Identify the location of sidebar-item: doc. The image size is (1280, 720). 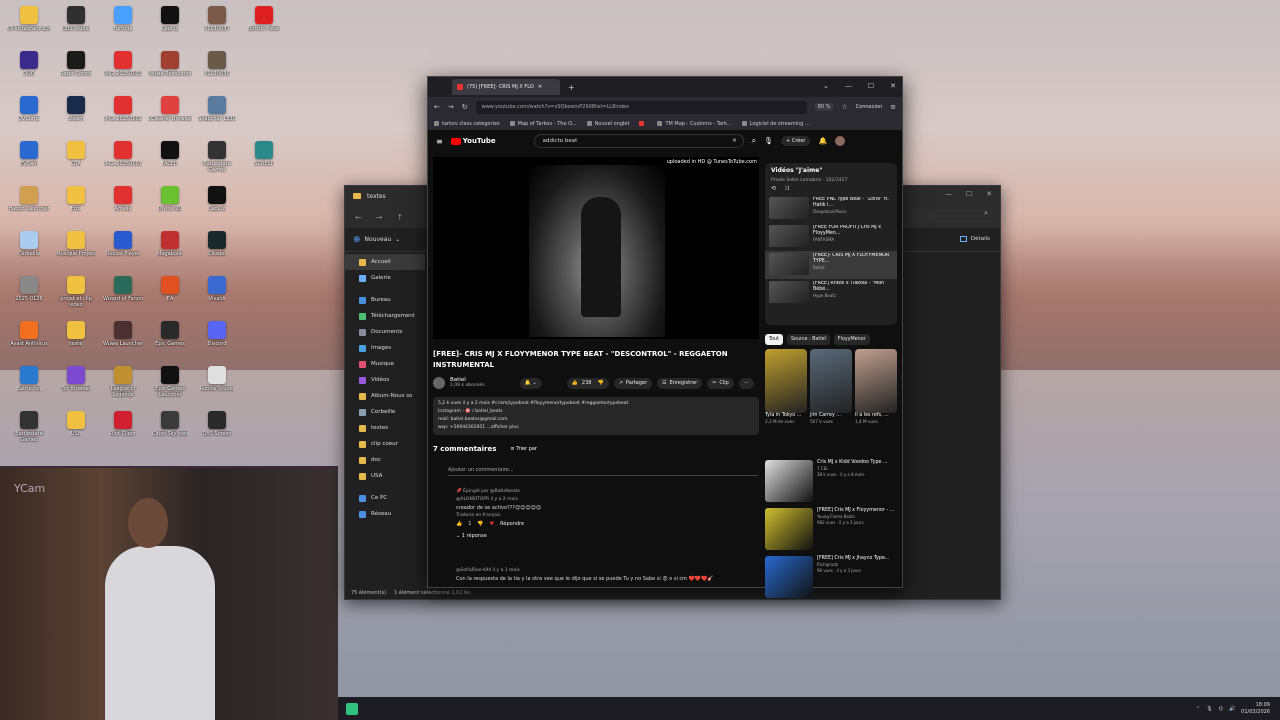
(385, 460).